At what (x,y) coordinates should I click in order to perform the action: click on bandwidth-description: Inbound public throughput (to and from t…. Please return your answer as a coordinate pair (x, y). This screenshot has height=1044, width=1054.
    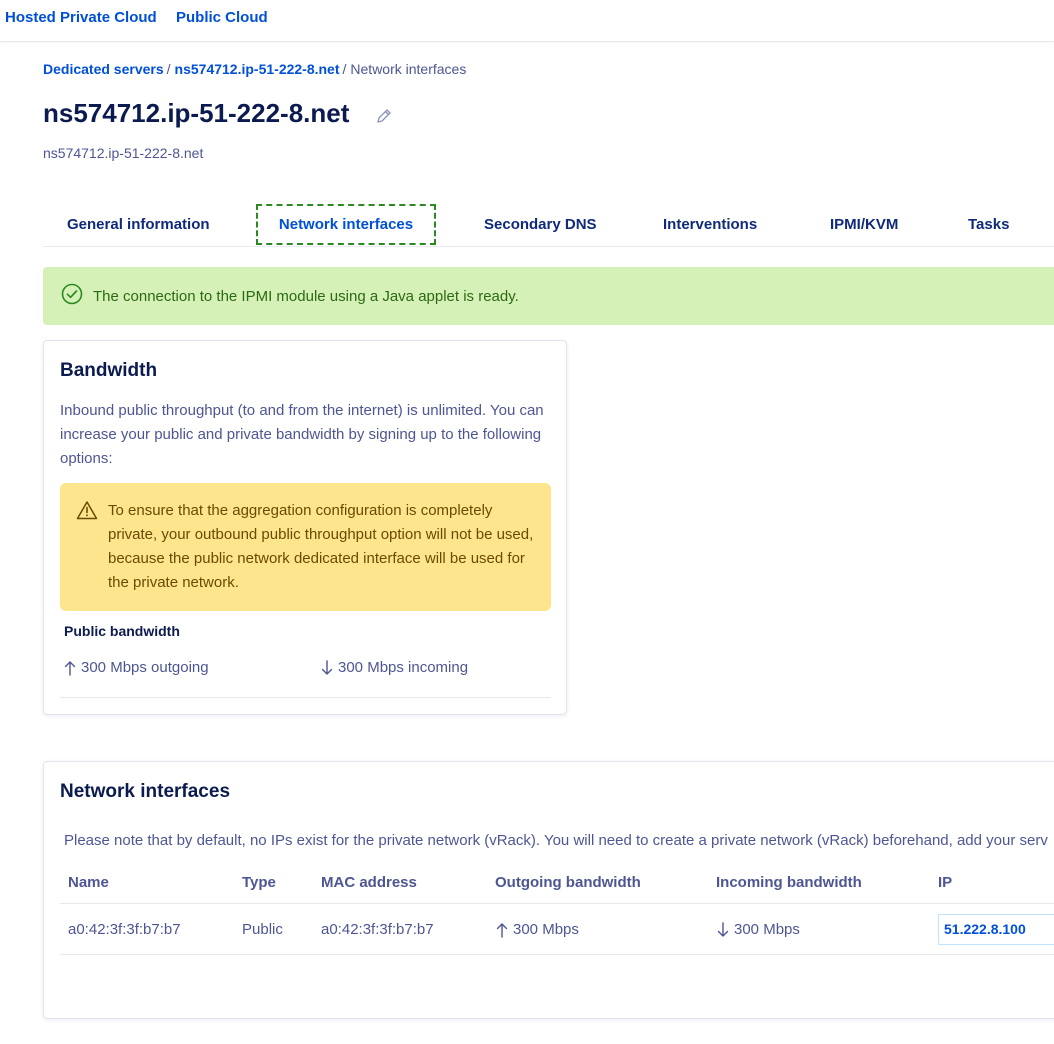
    Looking at the image, I should click on (302, 434).